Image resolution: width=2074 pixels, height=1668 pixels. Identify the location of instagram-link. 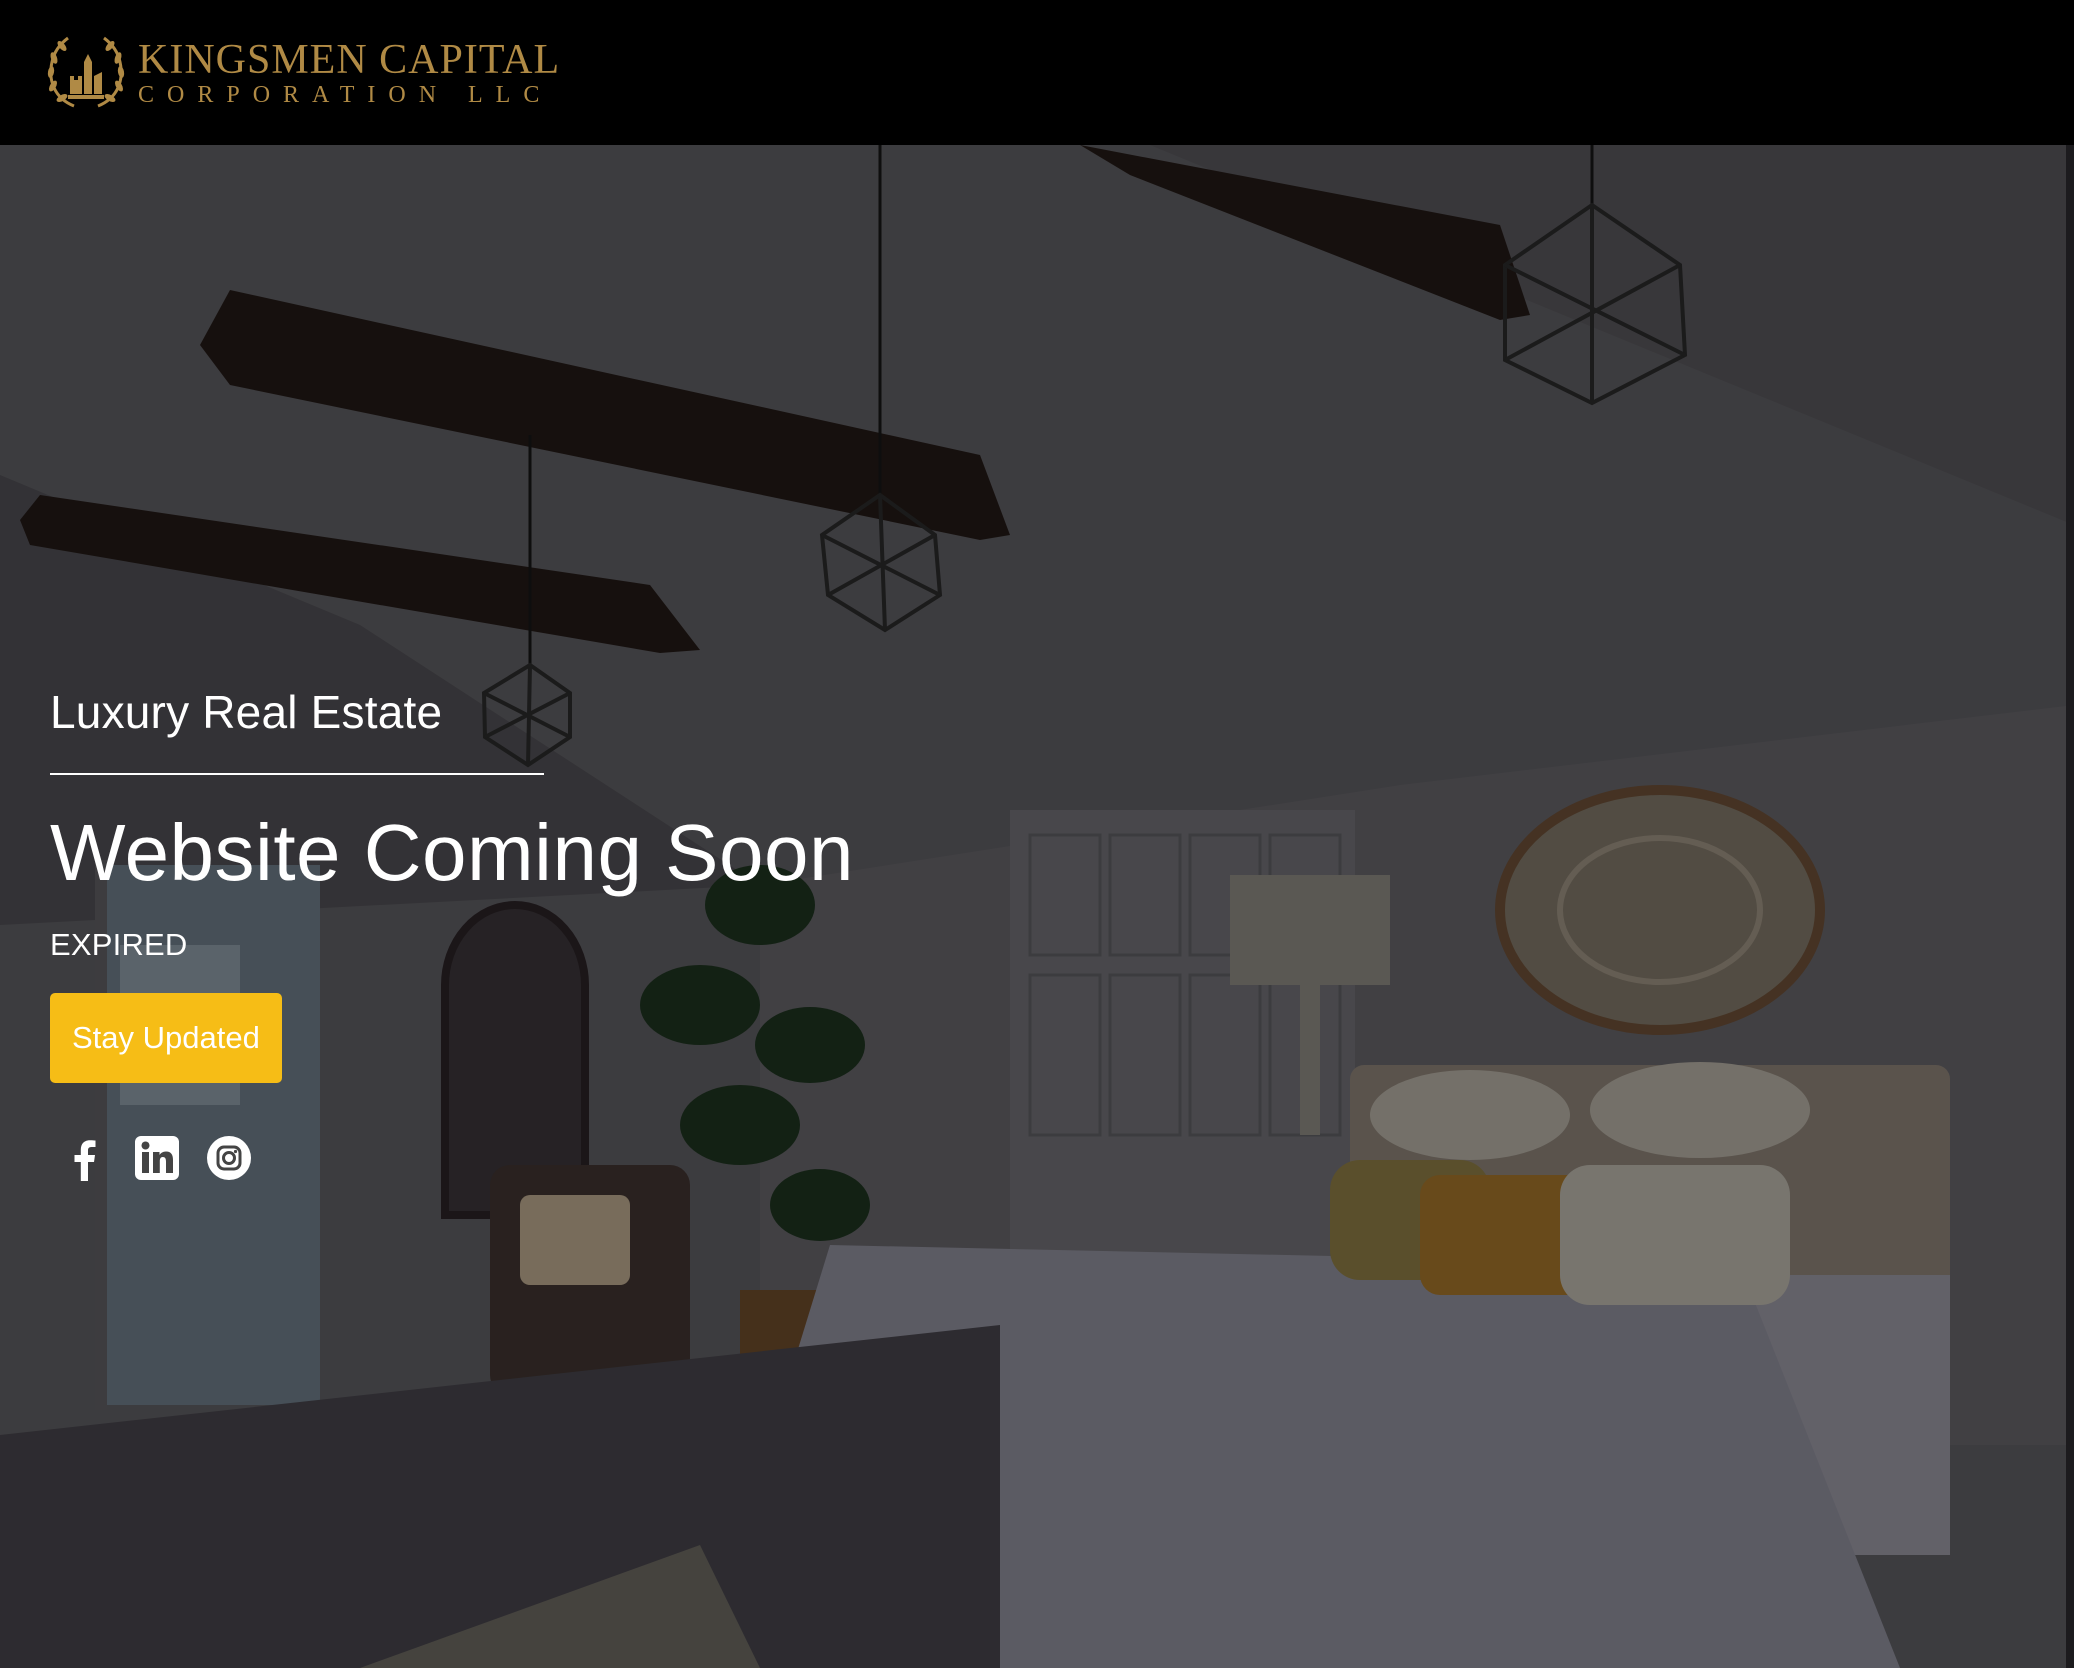
(229, 1158).